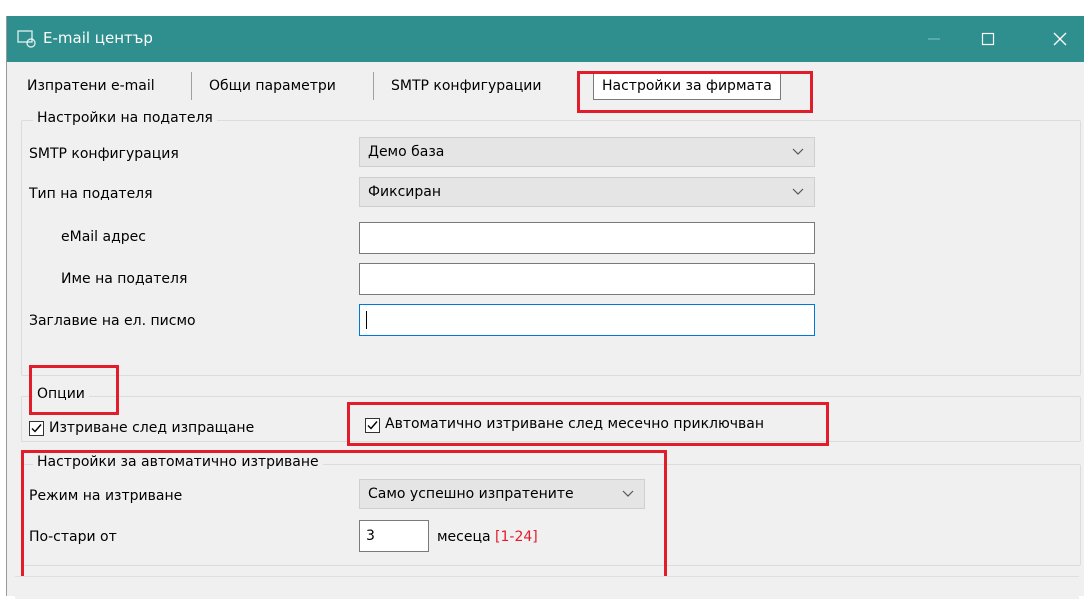  I want to click on email-subject-input, so click(587, 320).